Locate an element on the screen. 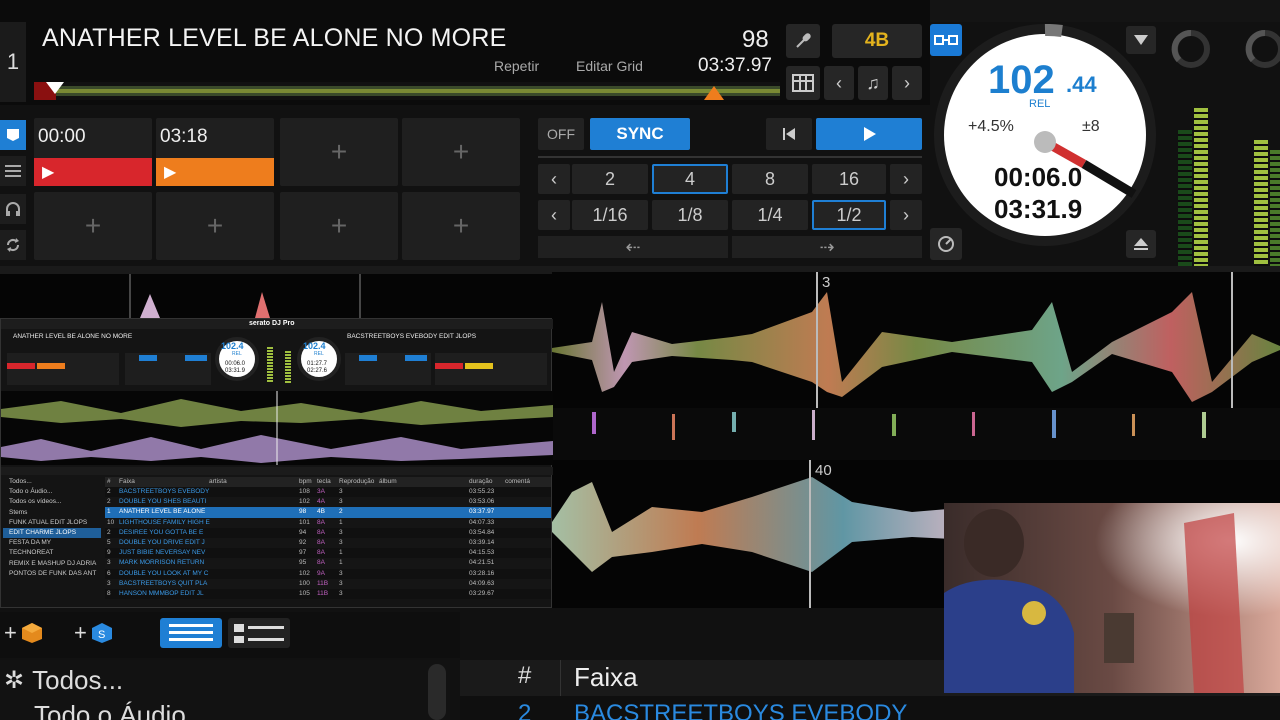 The height and width of the screenshot is (720, 1280). loop-size-1-8: 1/8 is located at coordinates (690, 215).